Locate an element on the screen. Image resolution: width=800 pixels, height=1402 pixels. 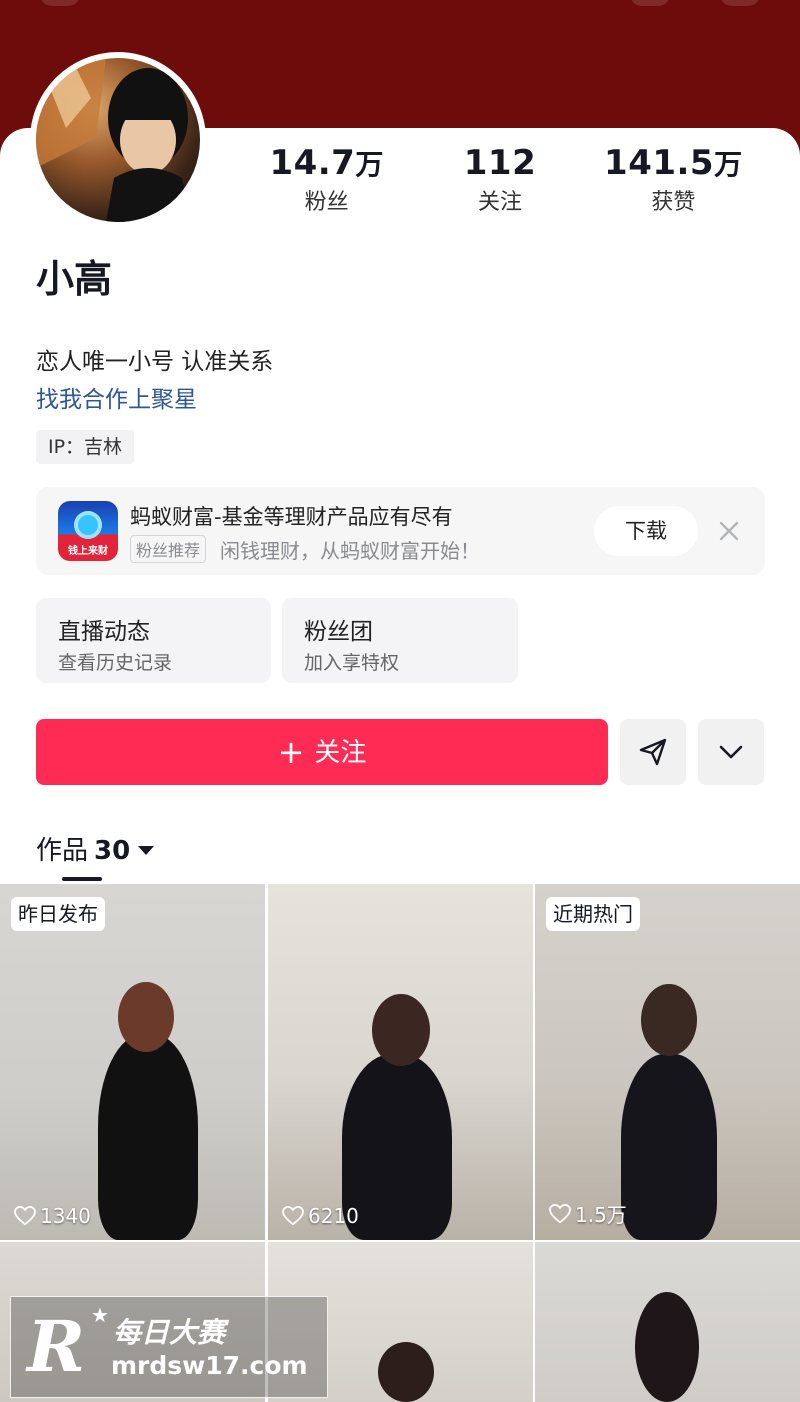
site-watermark: R ★ 每日大赛 mrdsw17.com is located at coordinates (169, 1347).